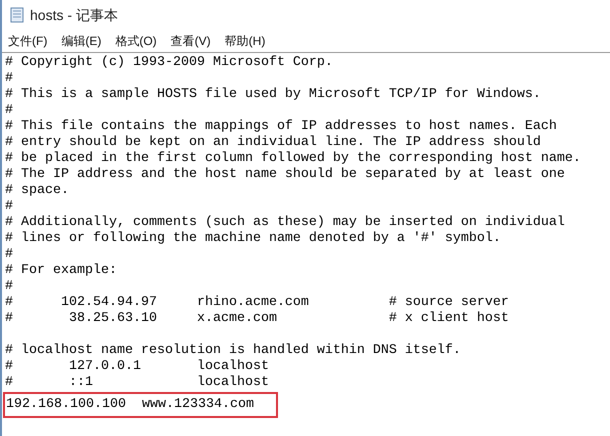  I want to click on text-line: # lines or following the machine name denoted by a '#' symbol., so click(253, 238).